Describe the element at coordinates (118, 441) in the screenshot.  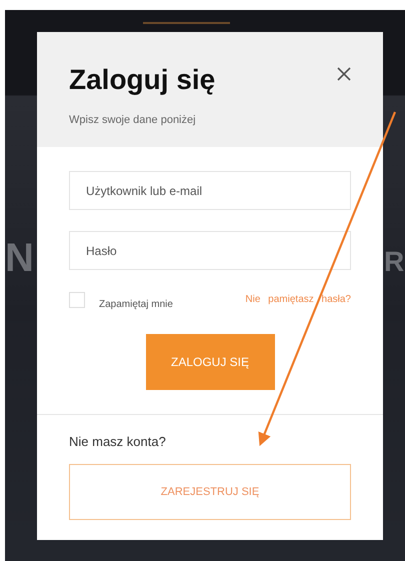
I see `register-prompt: Nie masz konta?` at that location.